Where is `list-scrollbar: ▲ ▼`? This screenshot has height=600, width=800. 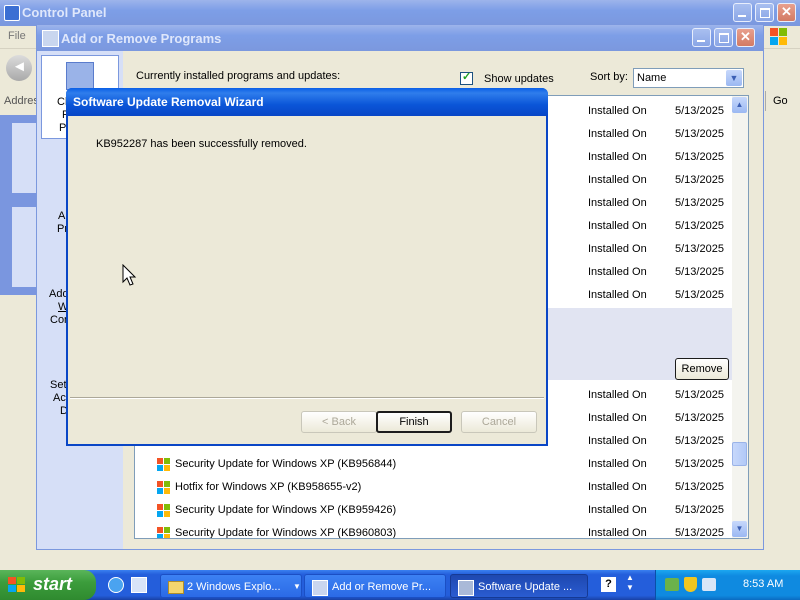 list-scrollbar: ▲ ▼ is located at coordinates (740, 317).